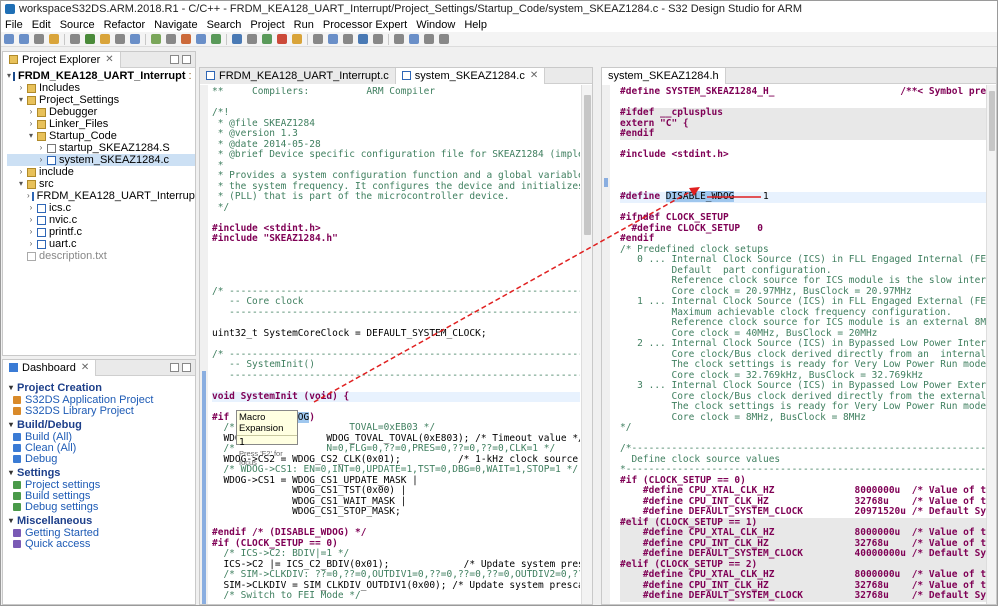 The width and height of the screenshot is (998, 606). Describe the element at coordinates (101, 148) in the screenshot. I see `tree-item: › startup_SKEAZ1284.S` at that location.